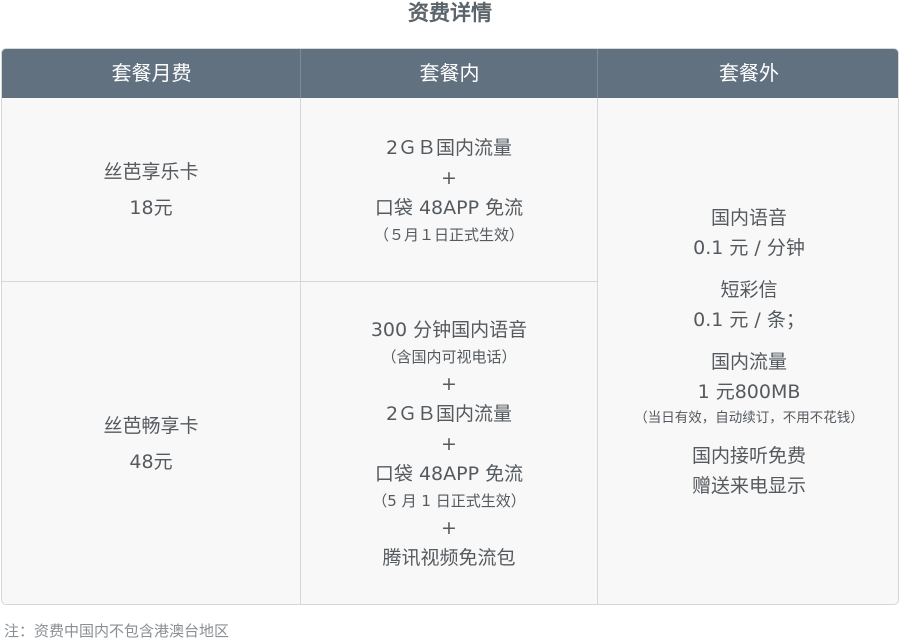  What do you see at coordinates (449, 189) in the screenshot?
I see `included-cell-row1: 2ＧＢ国内流量 + 口袋 48APP 免流 （５月１日正式生效）` at bounding box center [449, 189].